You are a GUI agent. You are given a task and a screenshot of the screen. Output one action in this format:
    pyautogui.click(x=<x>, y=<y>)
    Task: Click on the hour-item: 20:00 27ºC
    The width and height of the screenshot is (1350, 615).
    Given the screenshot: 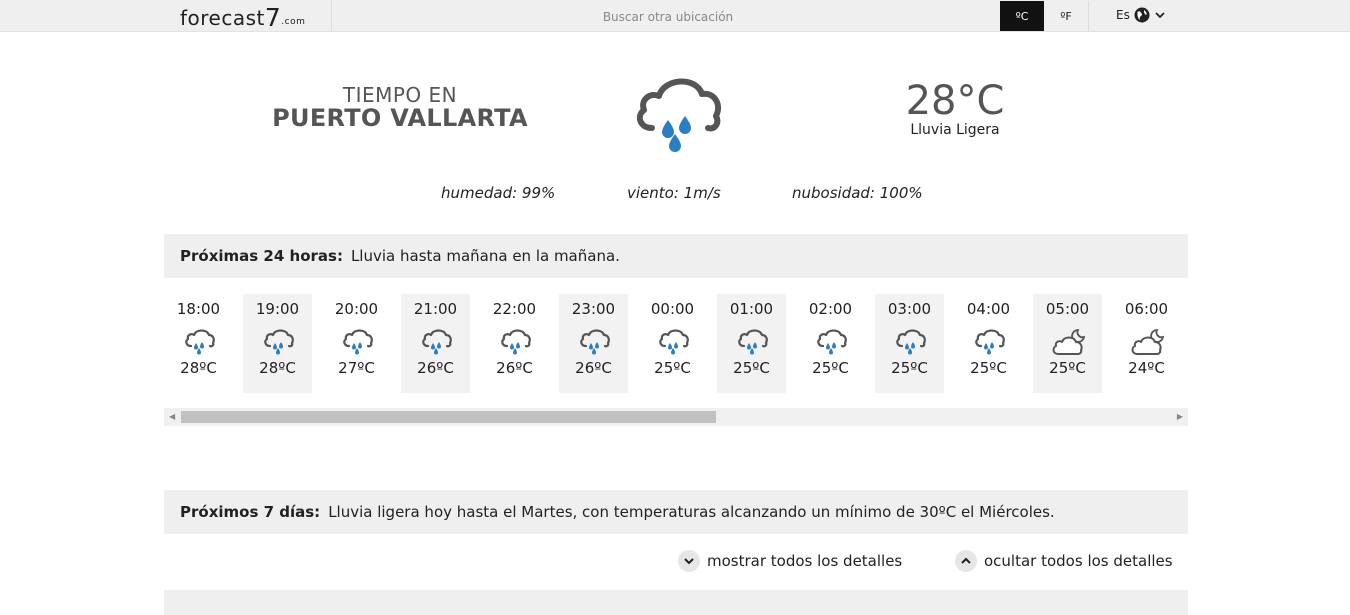 What is the action you would take?
    pyautogui.click(x=356, y=343)
    